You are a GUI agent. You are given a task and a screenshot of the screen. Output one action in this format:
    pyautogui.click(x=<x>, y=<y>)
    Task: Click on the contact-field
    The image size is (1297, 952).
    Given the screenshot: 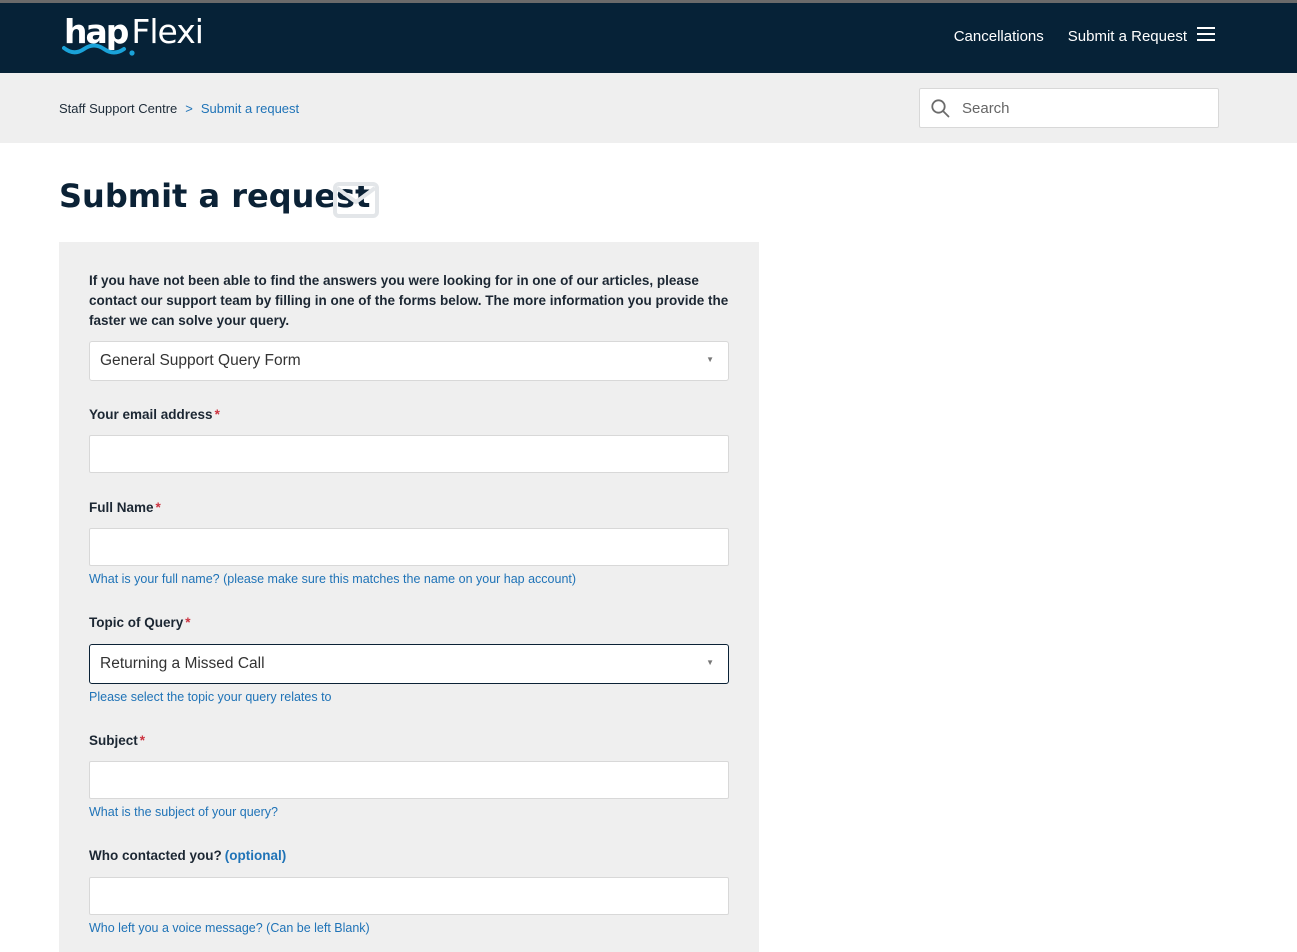 What is the action you would take?
    pyautogui.click(x=409, y=896)
    